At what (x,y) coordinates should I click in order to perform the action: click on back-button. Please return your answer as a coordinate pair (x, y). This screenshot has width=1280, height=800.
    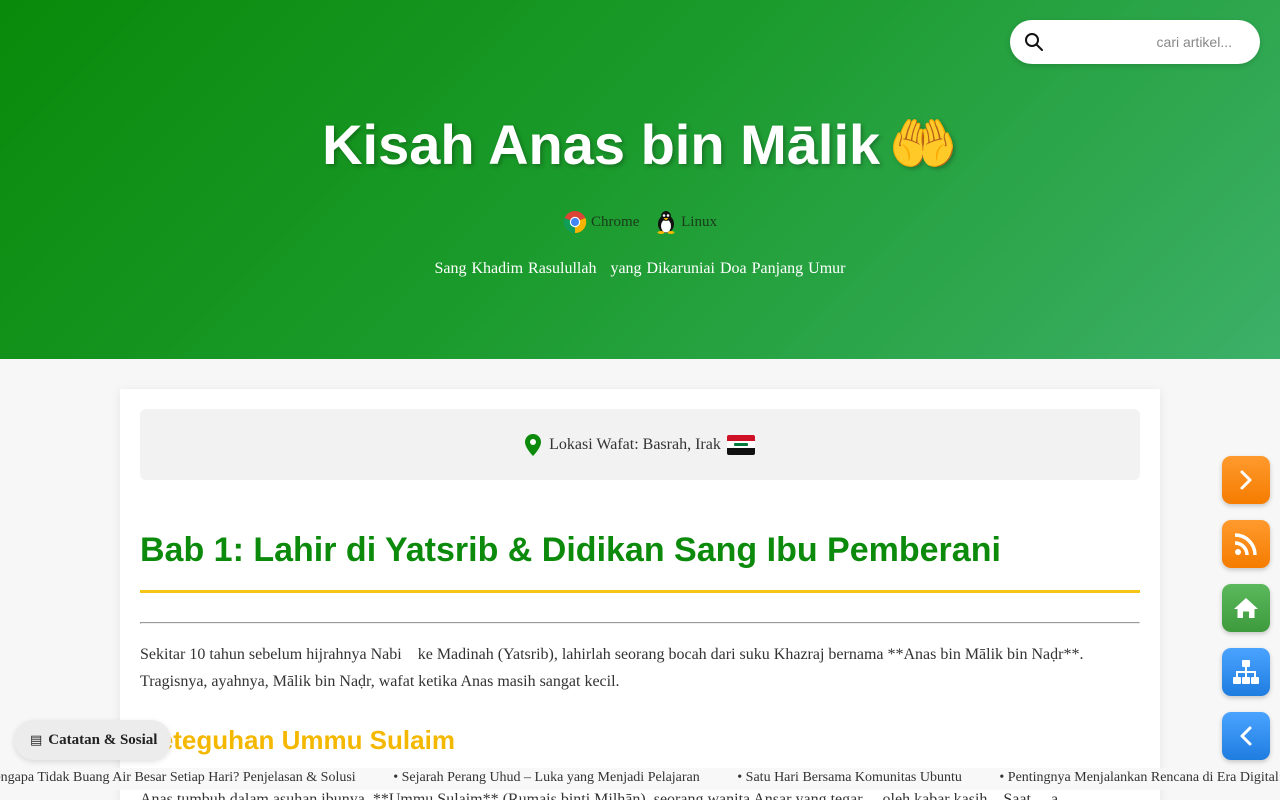
    Looking at the image, I should click on (1246, 736).